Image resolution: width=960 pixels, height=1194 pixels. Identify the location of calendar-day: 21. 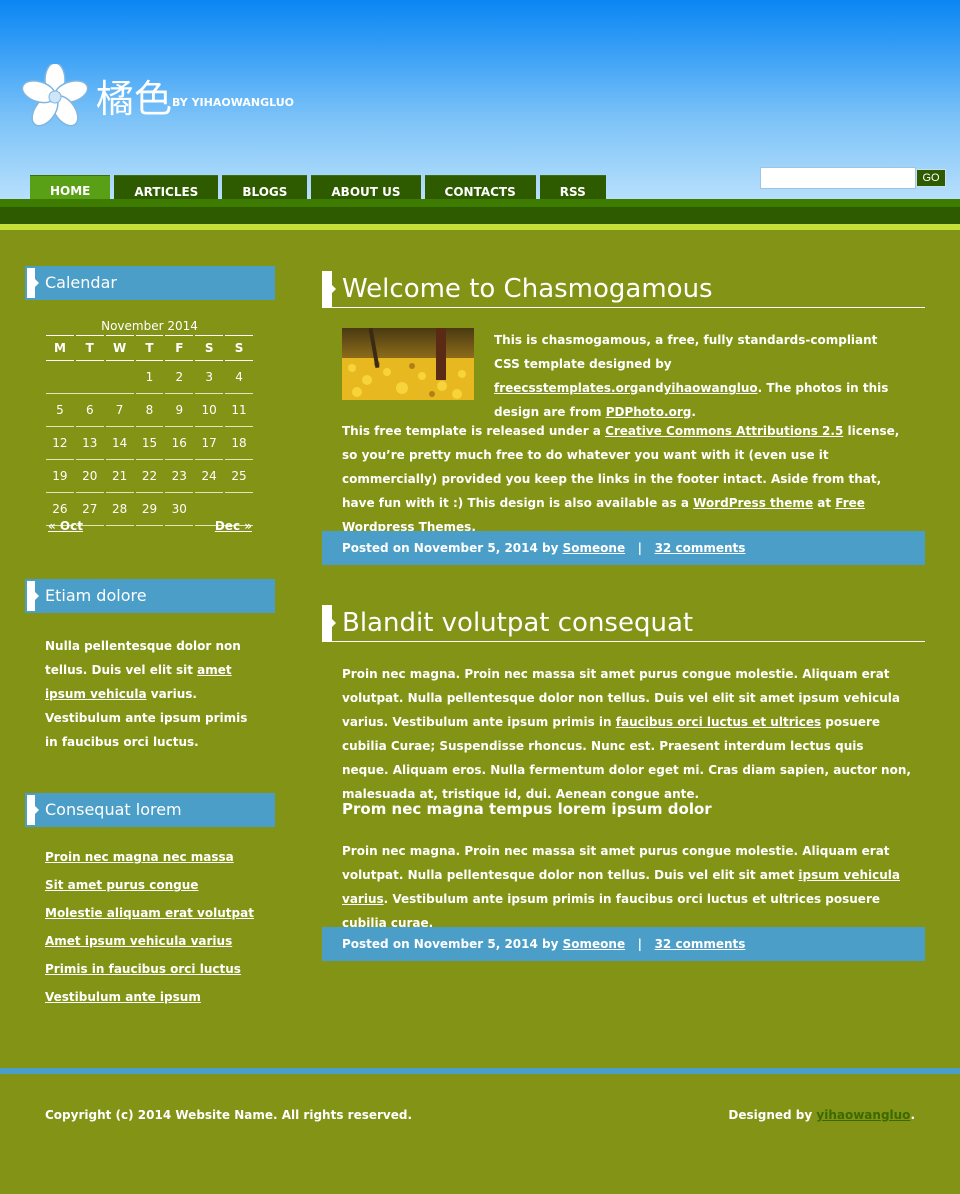
(119, 476).